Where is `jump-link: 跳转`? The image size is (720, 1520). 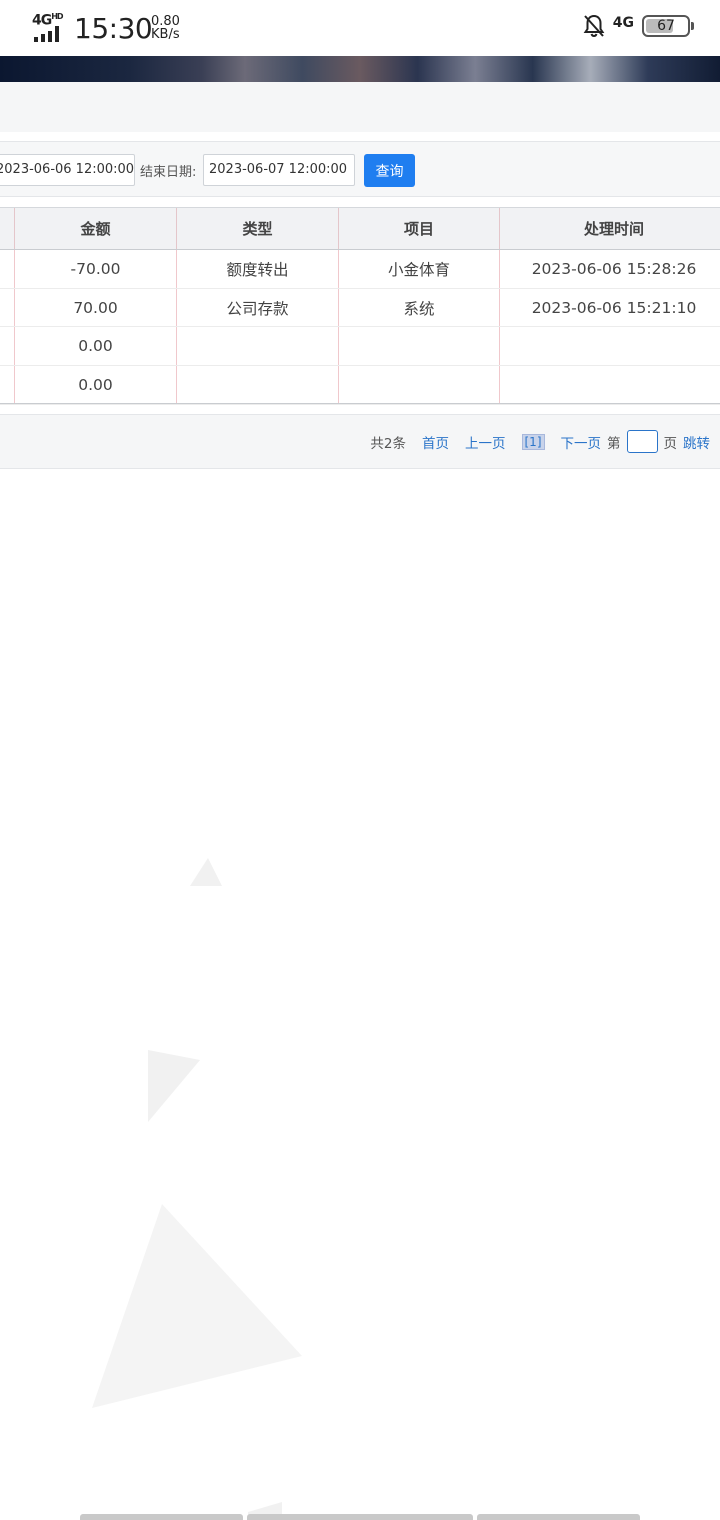 jump-link: 跳转 is located at coordinates (696, 442).